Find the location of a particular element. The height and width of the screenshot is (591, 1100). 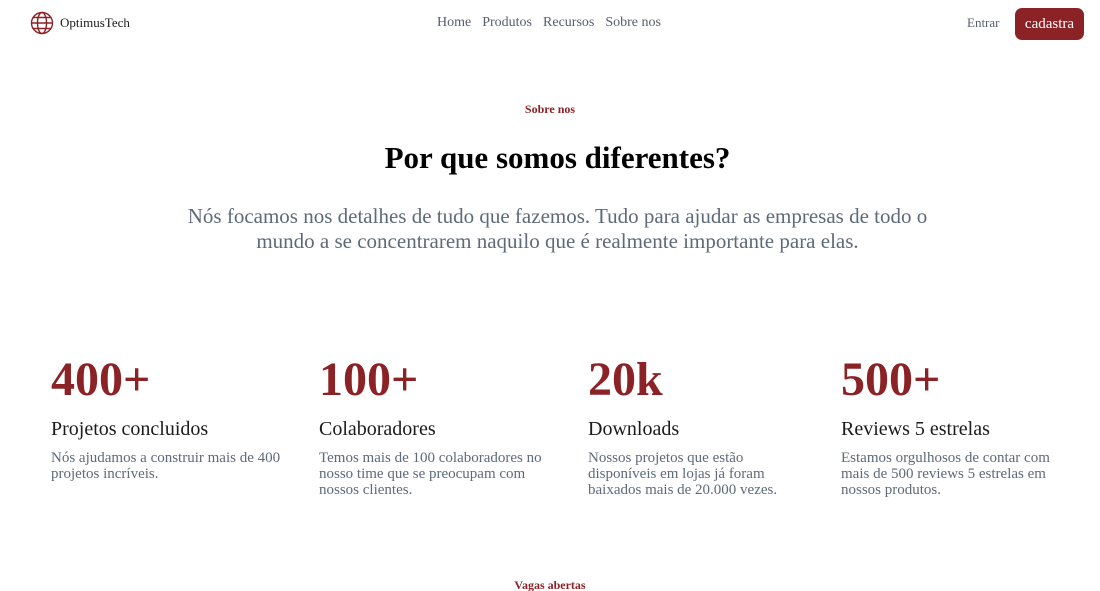

about-eyebrow: Sobre nos is located at coordinates (550, 109).